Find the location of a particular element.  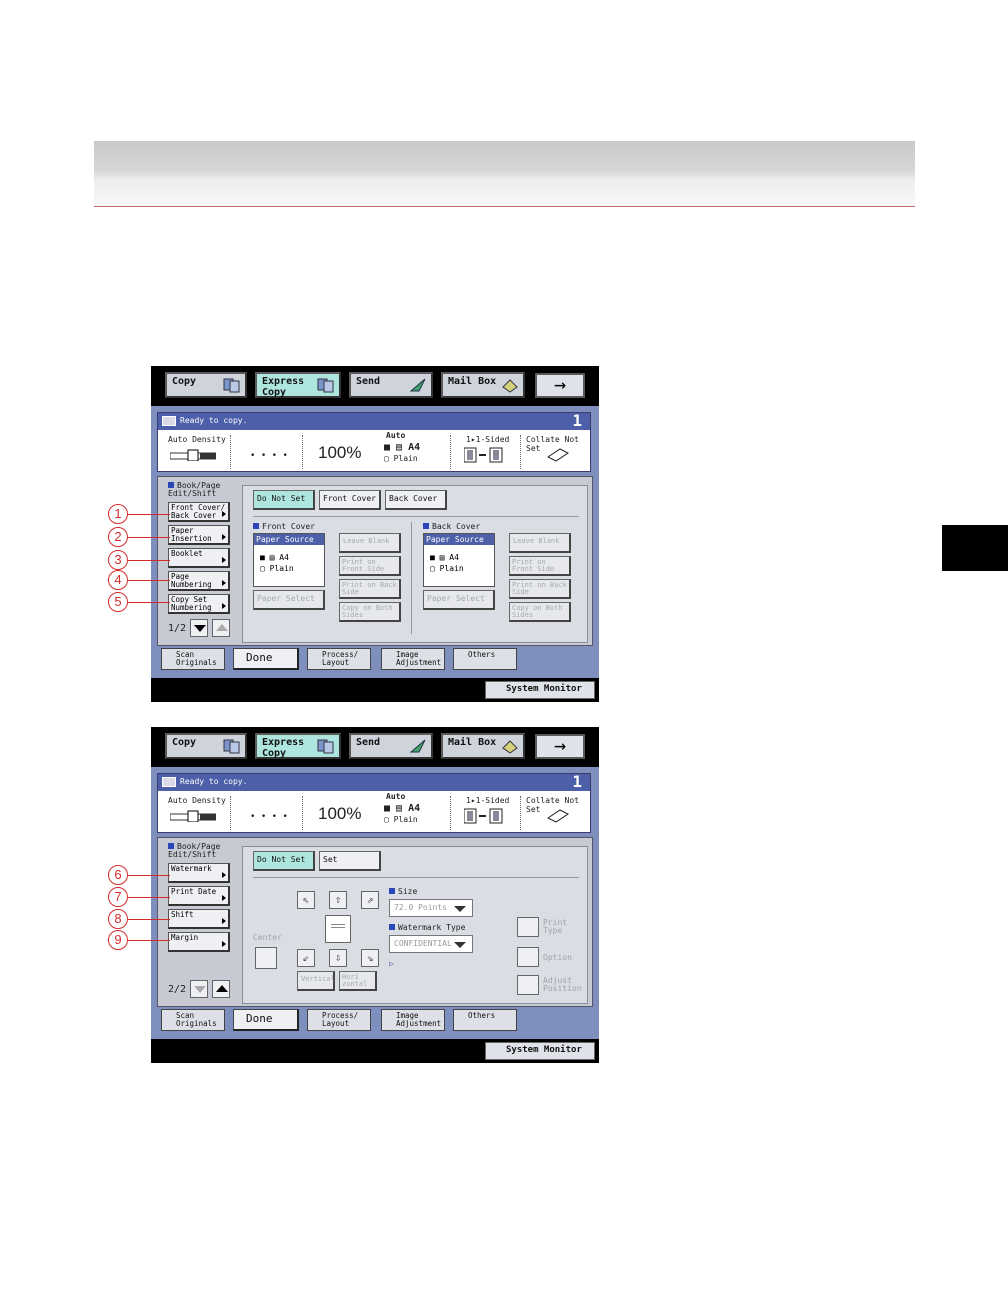

back-copy-both-sides-button: Copy on Both Sides is located at coordinates (540, 612).